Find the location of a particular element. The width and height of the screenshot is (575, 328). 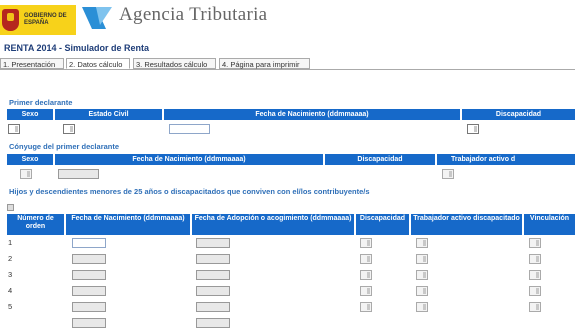

gobierno-espana-logo: GOBIERNO DE ESPAÑA is located at coordinates (38, 20).